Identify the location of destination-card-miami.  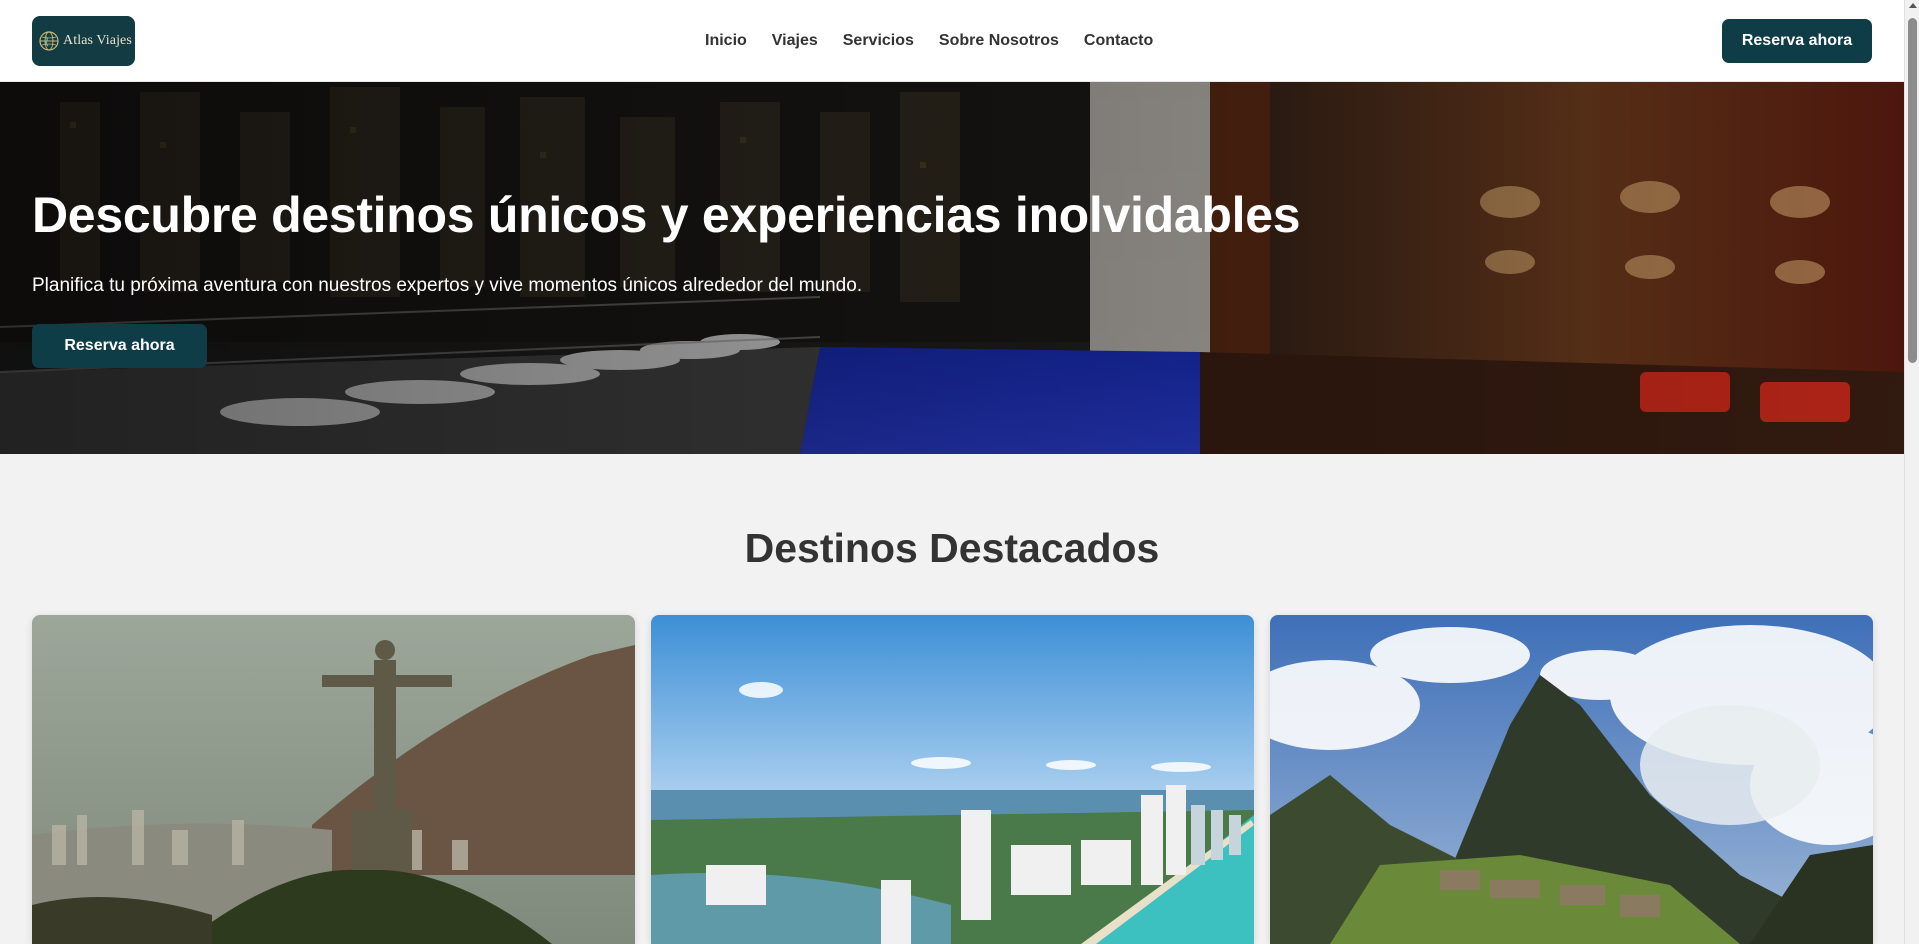
(952, 779).